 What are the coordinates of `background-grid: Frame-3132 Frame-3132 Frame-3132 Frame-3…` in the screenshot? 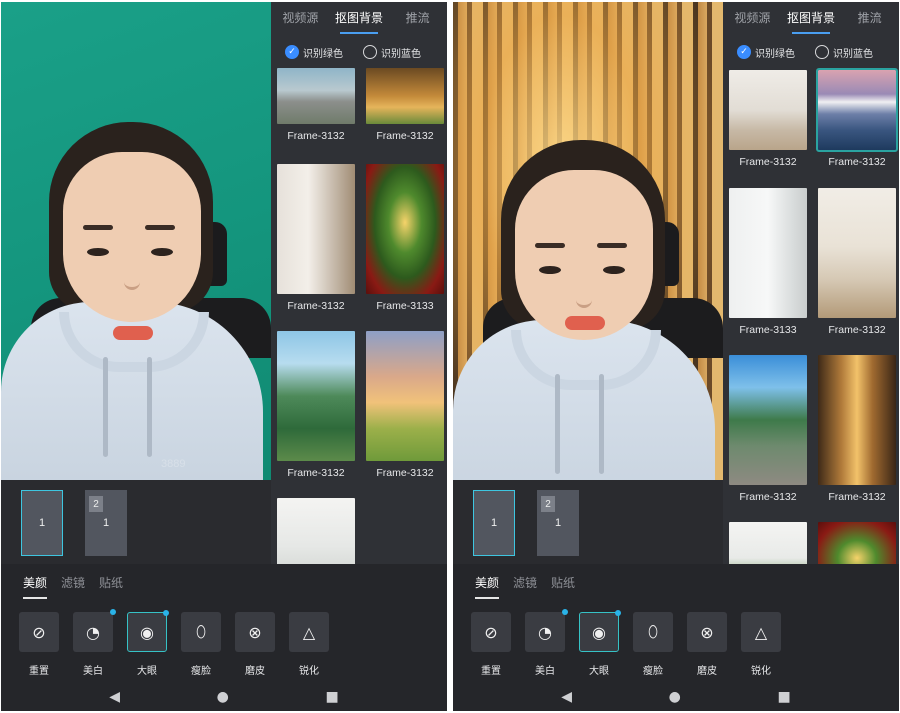 It's located at (359, 315).